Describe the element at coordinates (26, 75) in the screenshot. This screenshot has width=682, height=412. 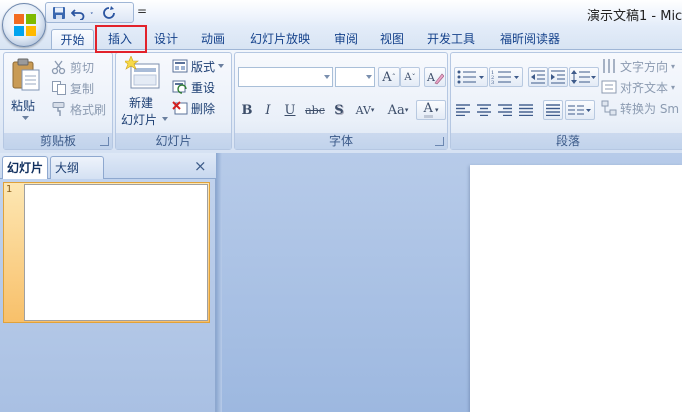
I see `paste-icon` at that location.